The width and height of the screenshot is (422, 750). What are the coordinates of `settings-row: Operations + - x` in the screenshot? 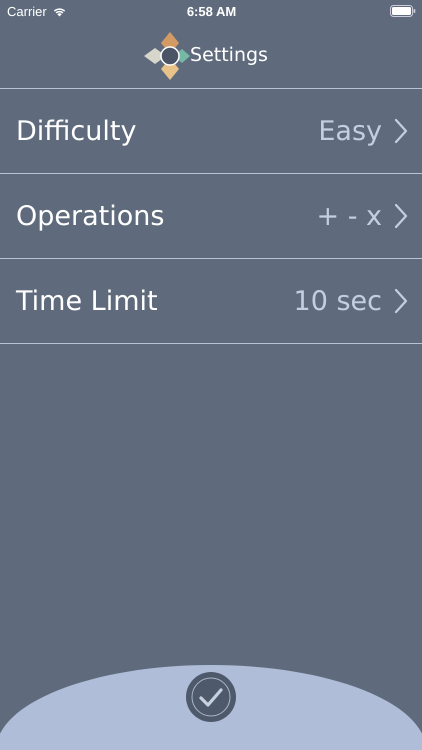 It's located at (211, 216).